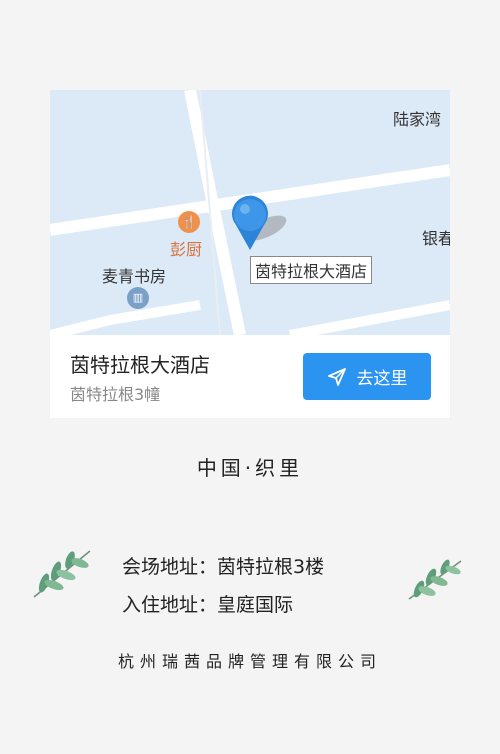  What do you see at coordinates (436, 238) in the screenshot?
I see `map-label-yin: 银春` at bounding box center [436, 238].